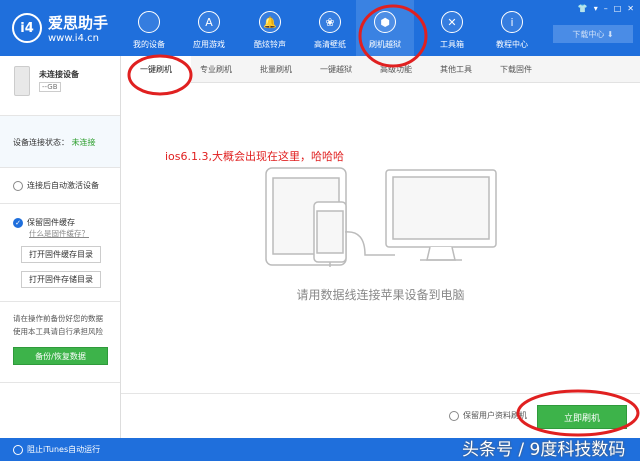  I want to click on nav-label: 酷炫铃声, so click(270, 44).